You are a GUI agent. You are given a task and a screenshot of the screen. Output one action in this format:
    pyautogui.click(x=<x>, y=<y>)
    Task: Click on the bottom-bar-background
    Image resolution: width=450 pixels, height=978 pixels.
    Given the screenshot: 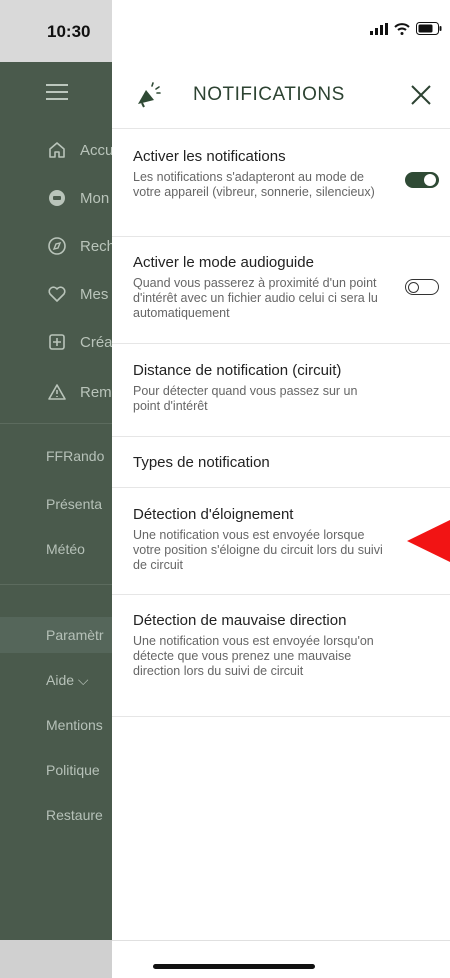 What is the action you would take?
    pyautogui.click(x=56, y=959)
    